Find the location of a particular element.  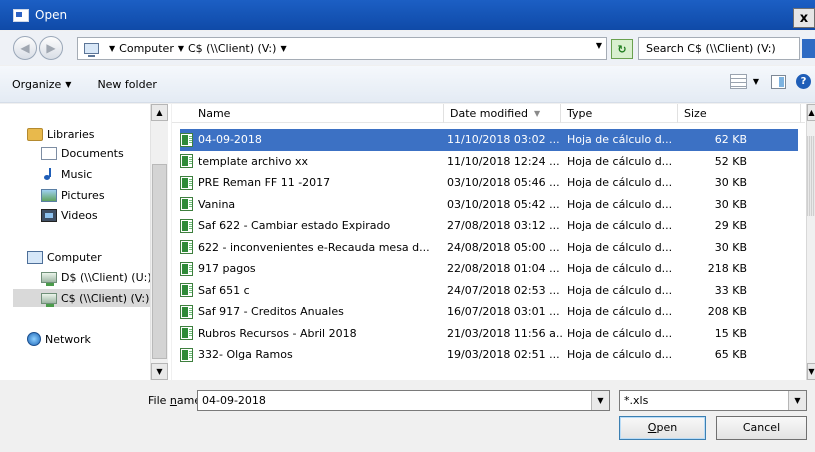

breadcrumb-computer: Computer is located at coordinates (146, 48).